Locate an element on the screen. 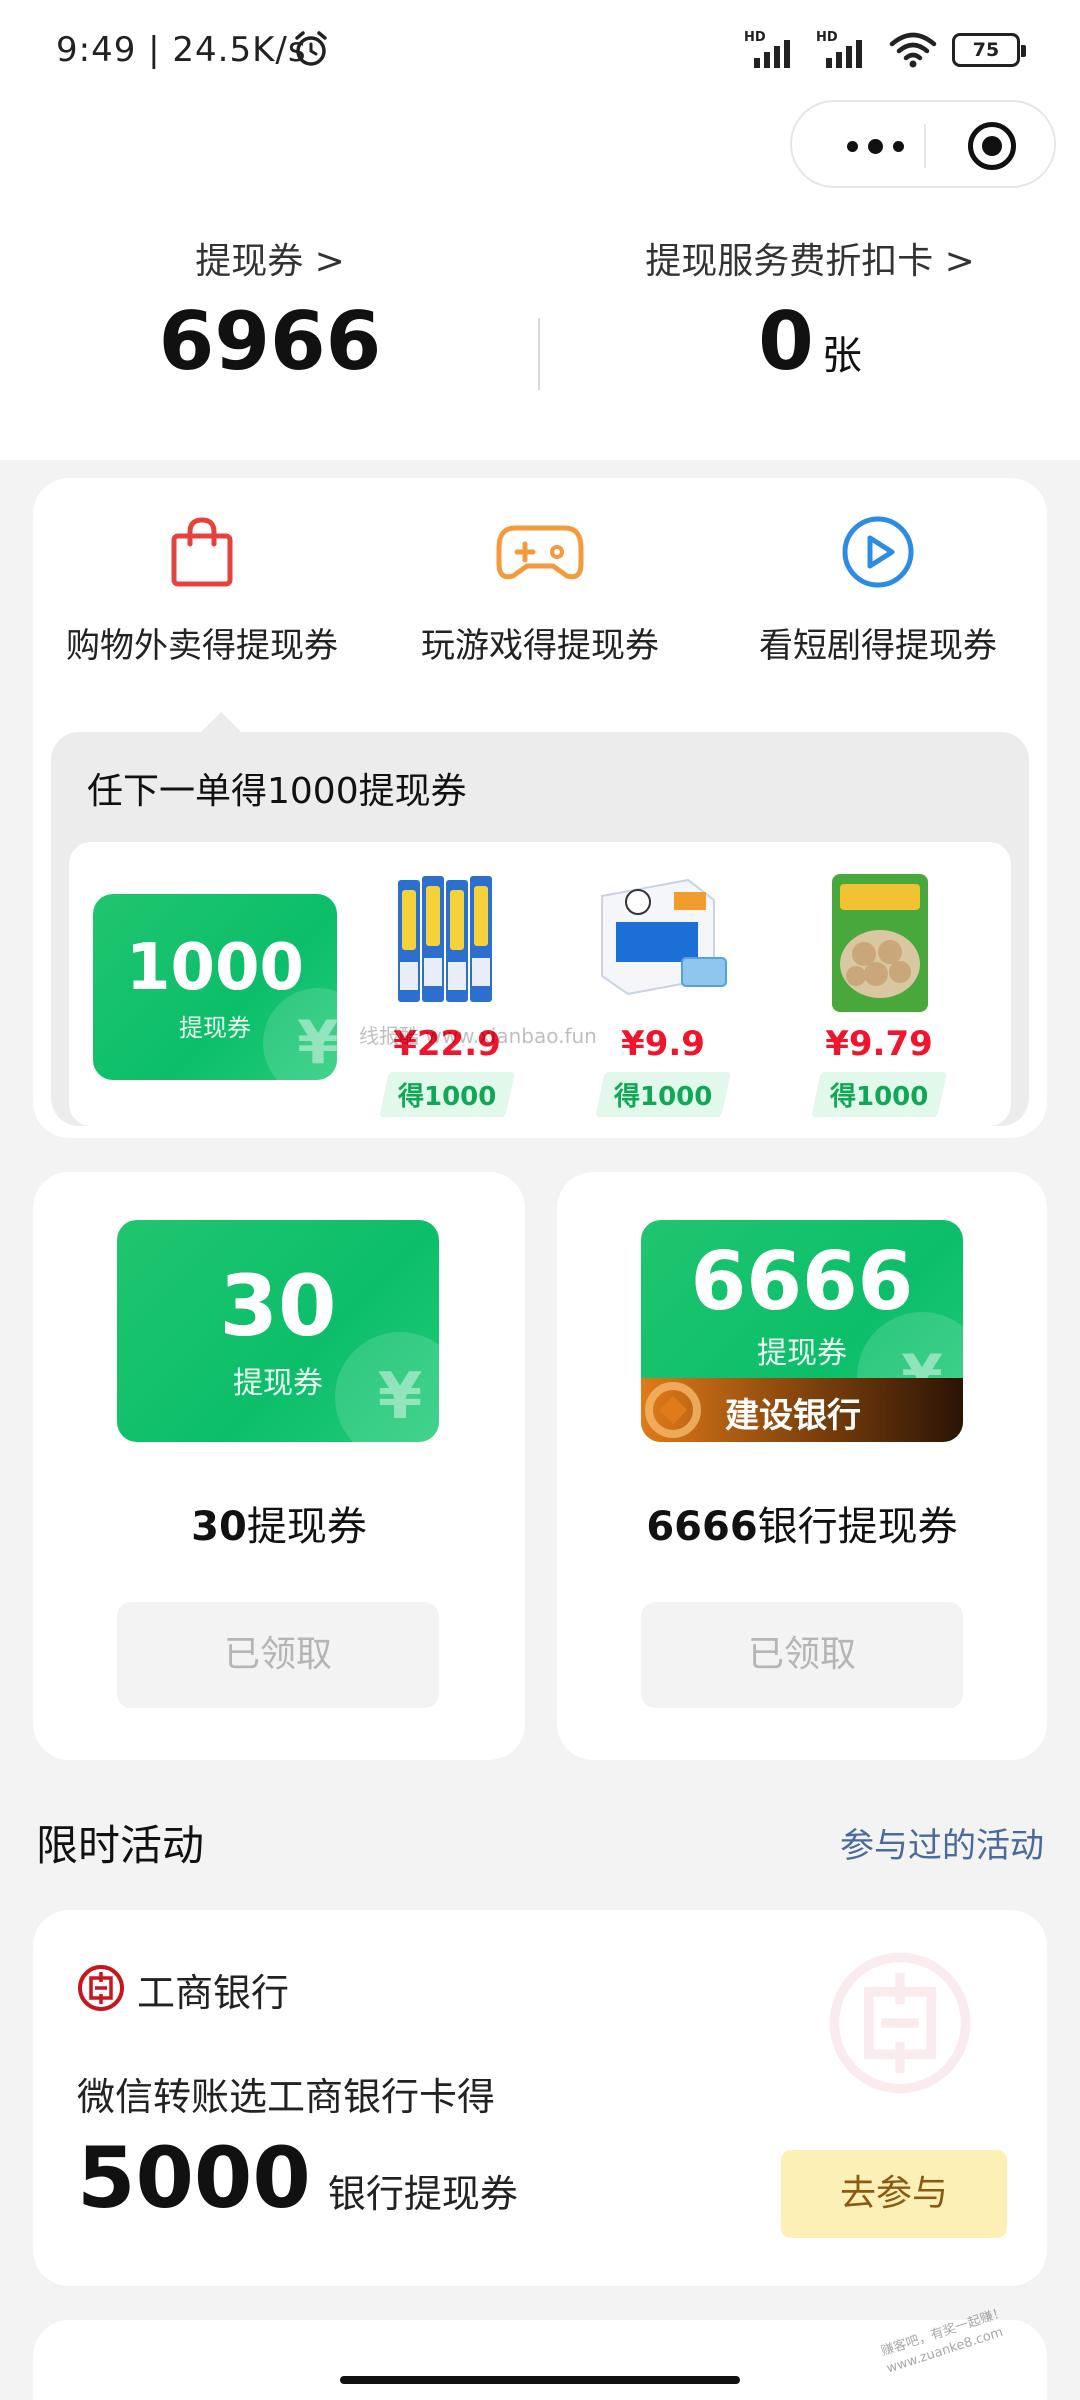 This screenshot has width=1080, height=2400. discount-card-balance: 提现服务费折扣卡 > 0张 is located at coordinates (810, 307).